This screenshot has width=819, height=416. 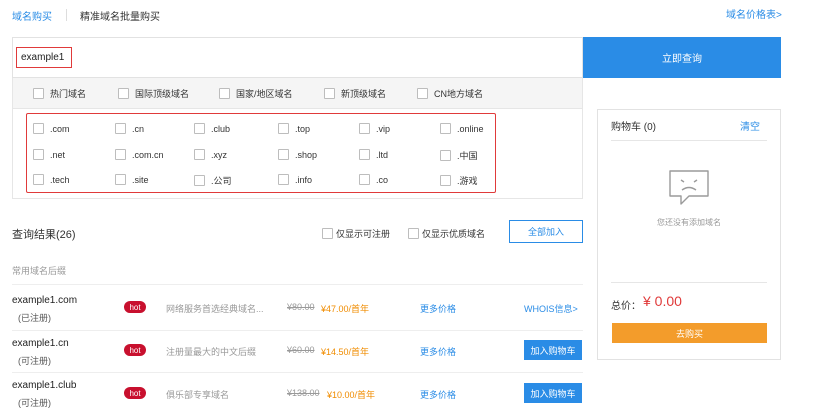 What do you see at coordinates (219, 154) in the screenshot?
I see `tld-label: .xyz` at bounding box center [219, 154].